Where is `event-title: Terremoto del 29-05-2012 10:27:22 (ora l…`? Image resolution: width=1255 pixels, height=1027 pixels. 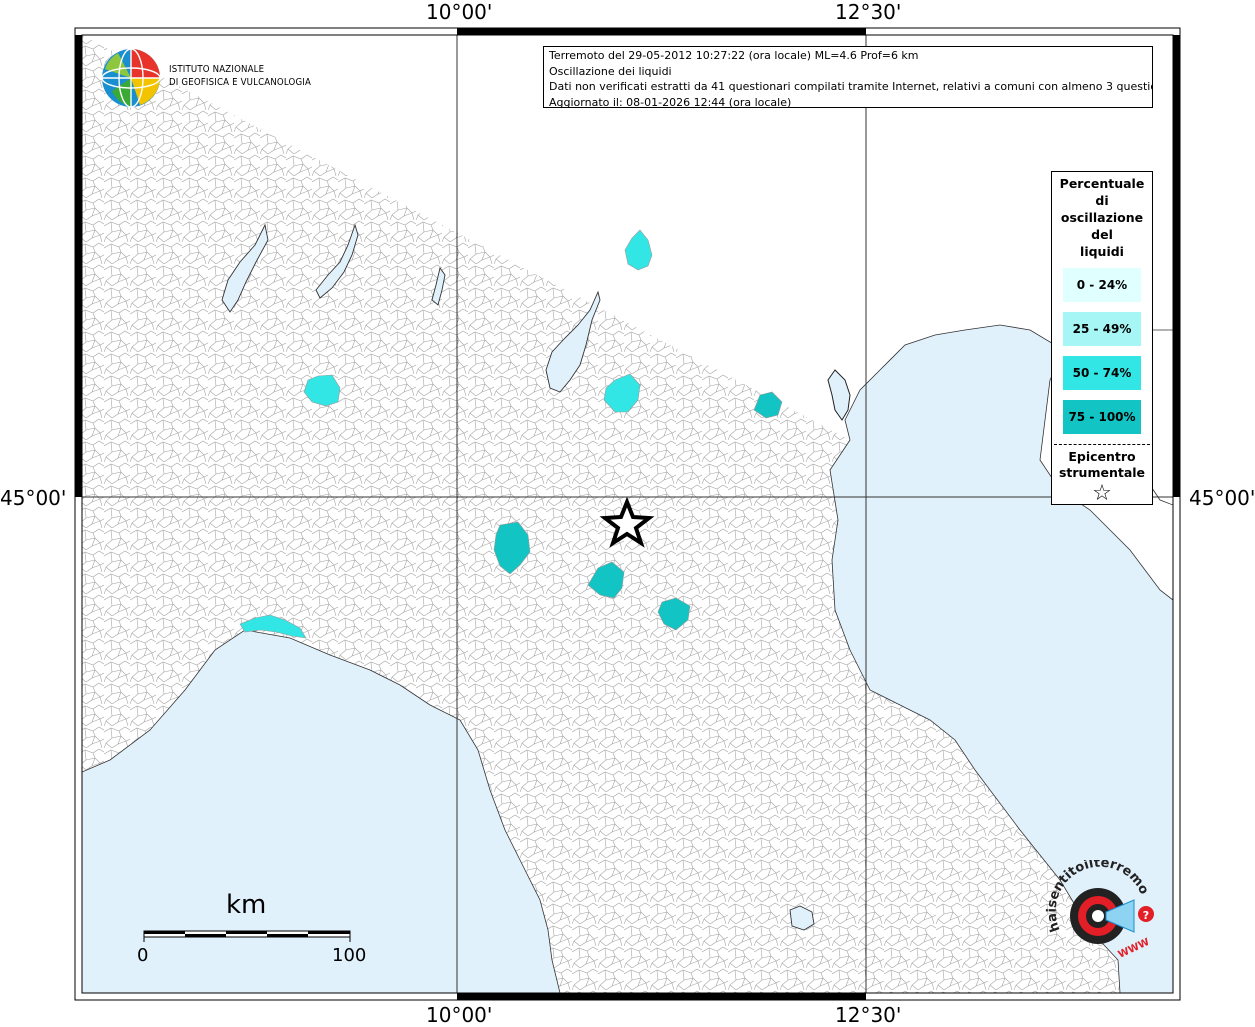 event-title: Terremoto del 29-05-2012 10:27:22 (ora l… is located at coordinates (734, 55).